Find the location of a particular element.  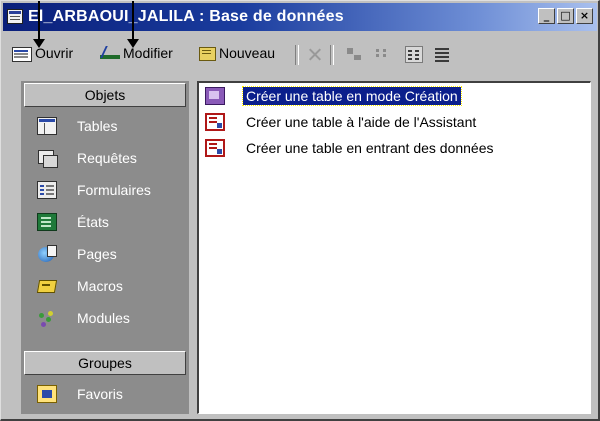

small-icons-icon is located at coordinates (384, 54).